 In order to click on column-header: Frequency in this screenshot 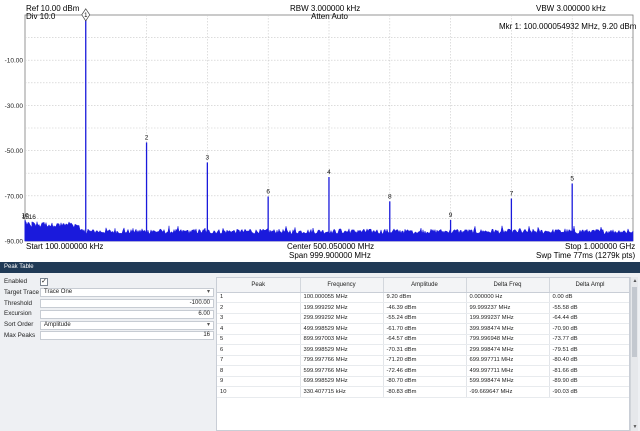, I will do `click(342, 285)`.